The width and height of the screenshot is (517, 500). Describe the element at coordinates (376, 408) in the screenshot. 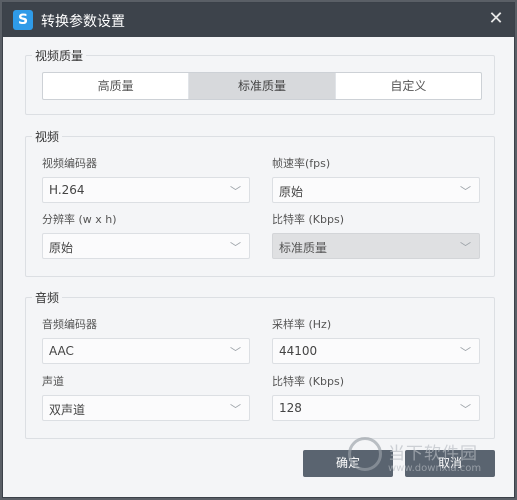

I see `audio-bitrate-select: 128 ﹀` at that location.